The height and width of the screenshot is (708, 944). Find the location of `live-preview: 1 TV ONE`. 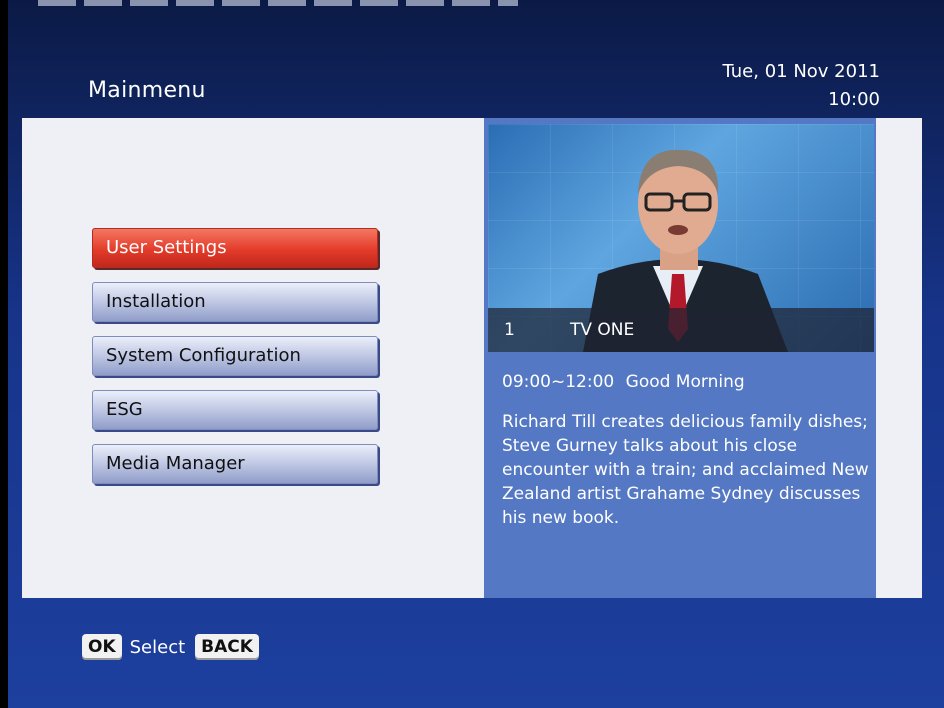

live-preview: 1 TV ONE is located at coordinates (681, 238).